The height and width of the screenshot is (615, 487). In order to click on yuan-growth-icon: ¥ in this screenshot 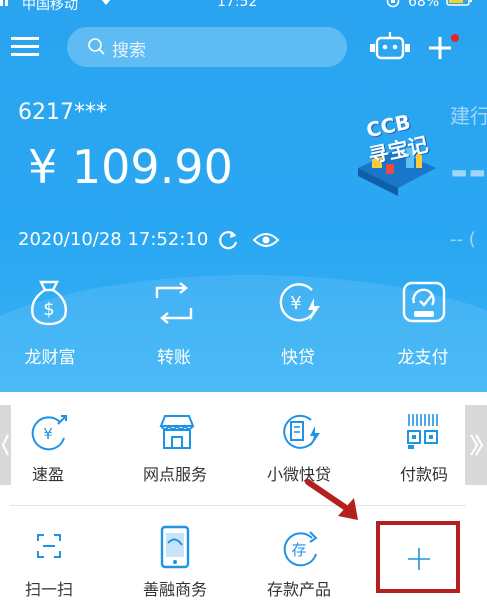, I will do `click(50, 434)`.